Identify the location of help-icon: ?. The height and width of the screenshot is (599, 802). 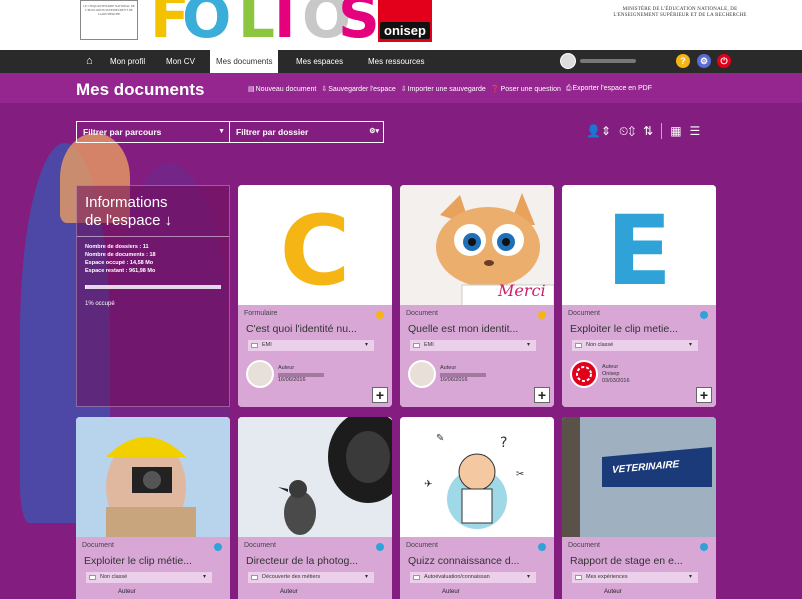
(683, 61).